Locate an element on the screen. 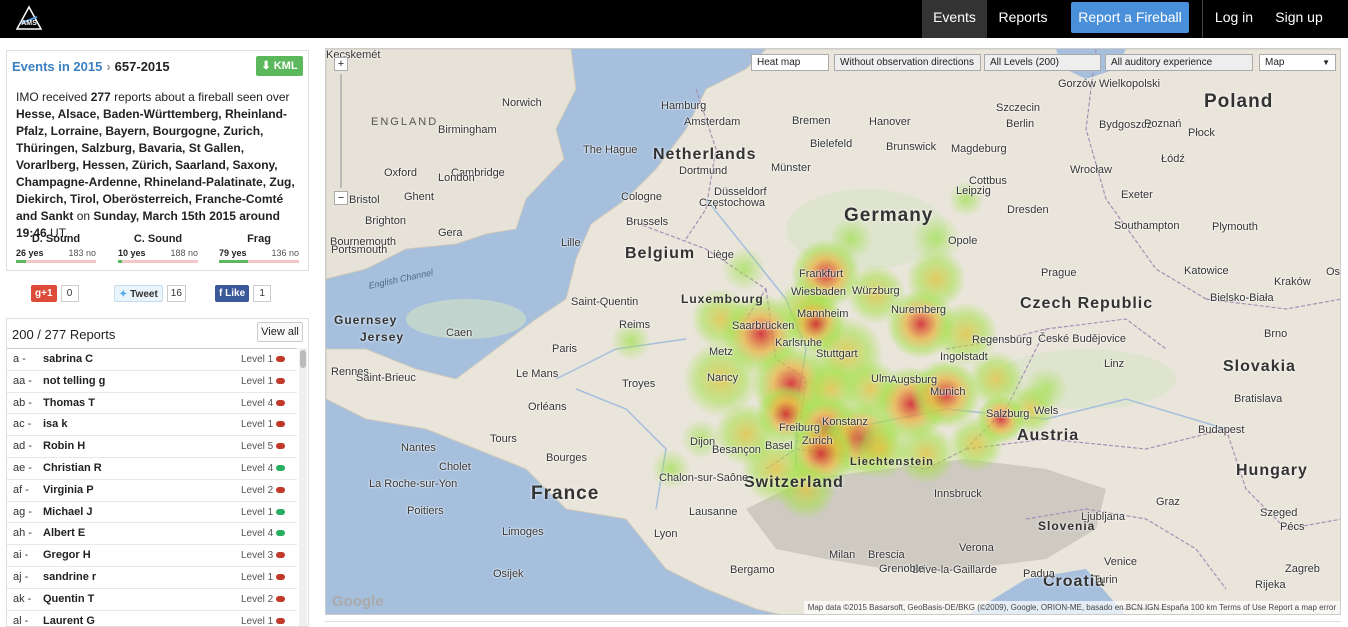  city-label: Cologne is located at coordinates (641, 197).